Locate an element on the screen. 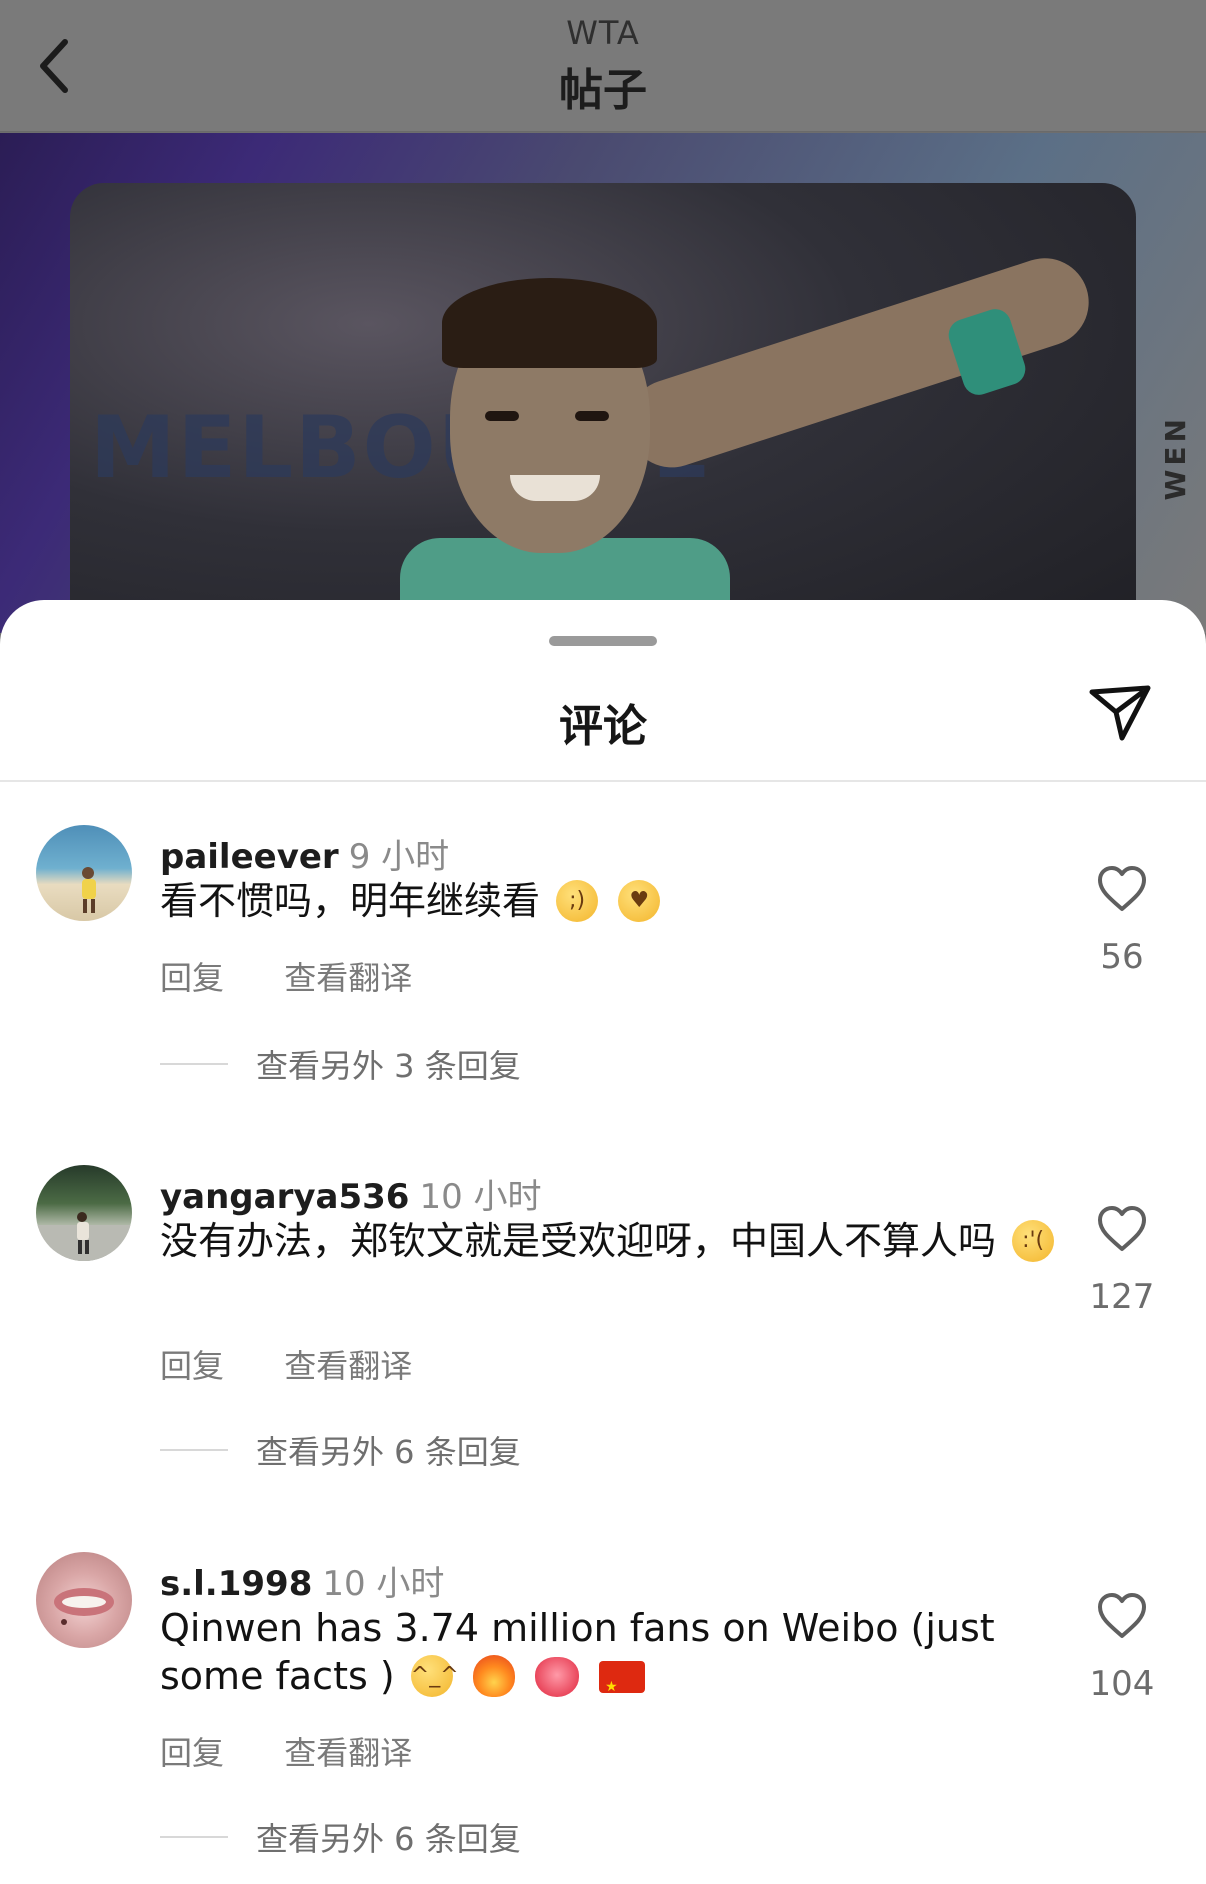 This screenshot has width=1206, height=1884. account-name: WTA is located at coordinates (603, 33).